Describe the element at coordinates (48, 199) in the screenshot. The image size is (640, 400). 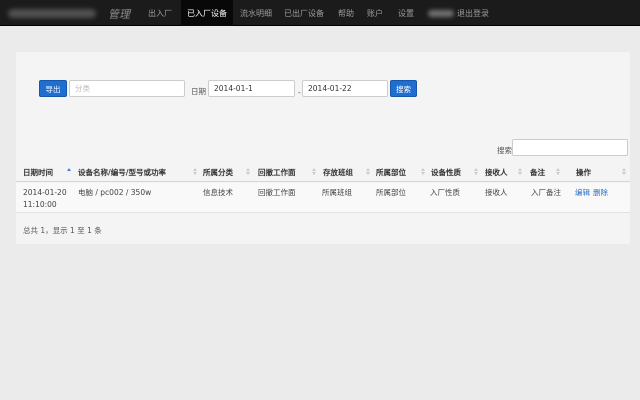
I see `cell-datetime: 2014-01-20 11:10:00` at that location.